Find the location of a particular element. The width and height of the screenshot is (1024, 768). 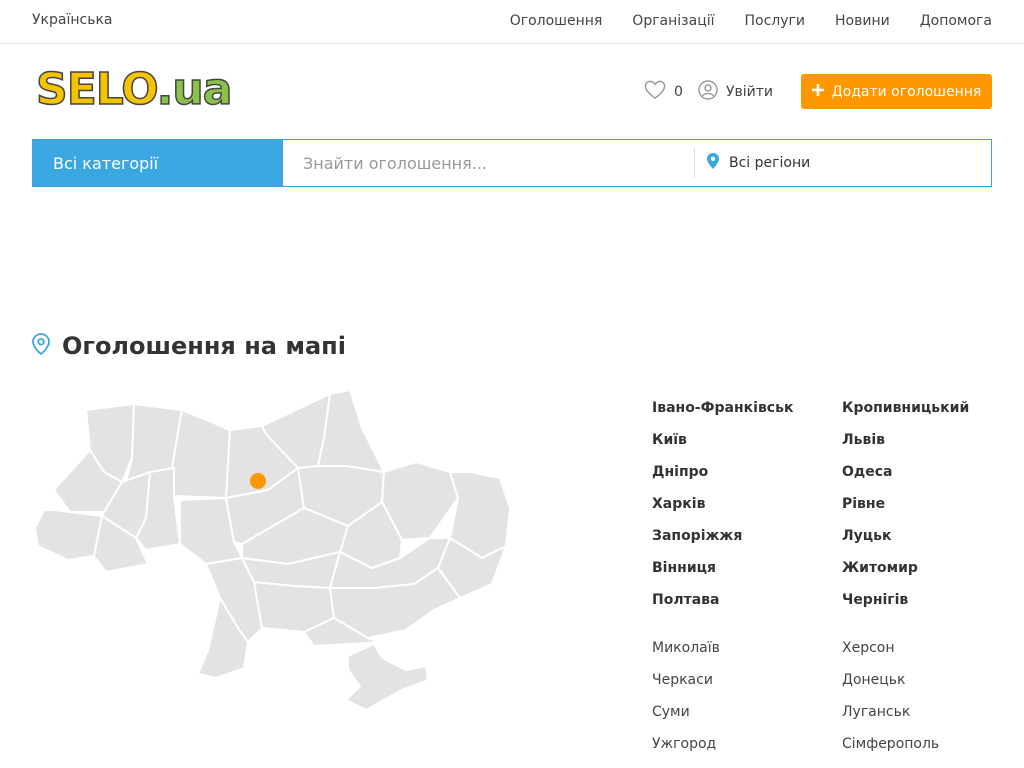

city-link: Донецьк is located at coordinates (917, 680).